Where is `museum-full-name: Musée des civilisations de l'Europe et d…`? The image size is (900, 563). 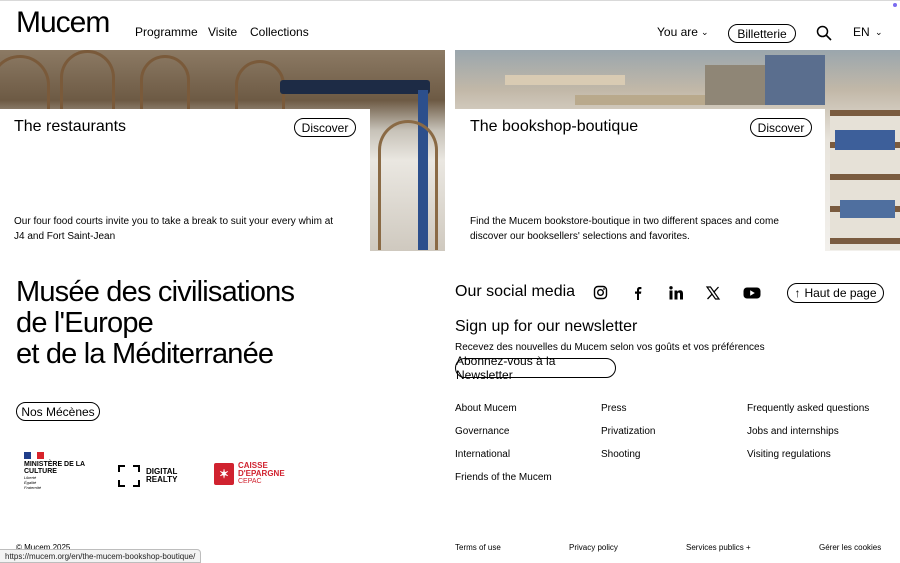
museum-full-name: Musée des civilisations de l'Europe et d… is located at coordinates (155, 323).